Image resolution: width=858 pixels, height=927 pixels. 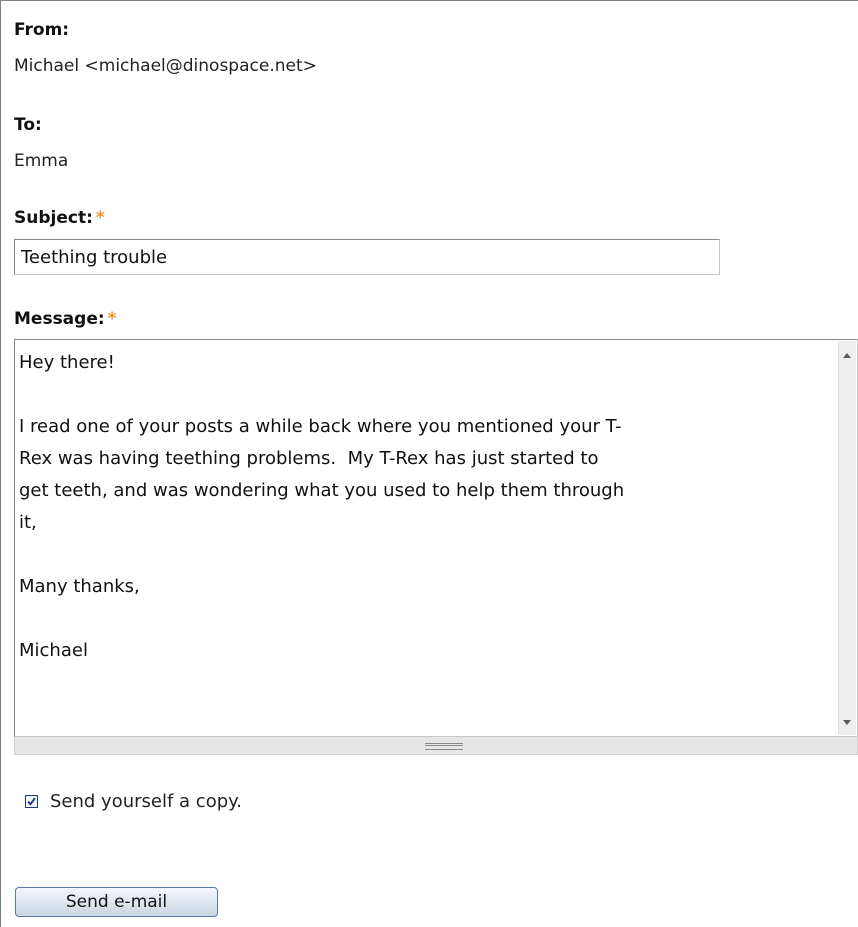 I want to click on scroll-down-arrow-icon, so click(x=847, y=722).